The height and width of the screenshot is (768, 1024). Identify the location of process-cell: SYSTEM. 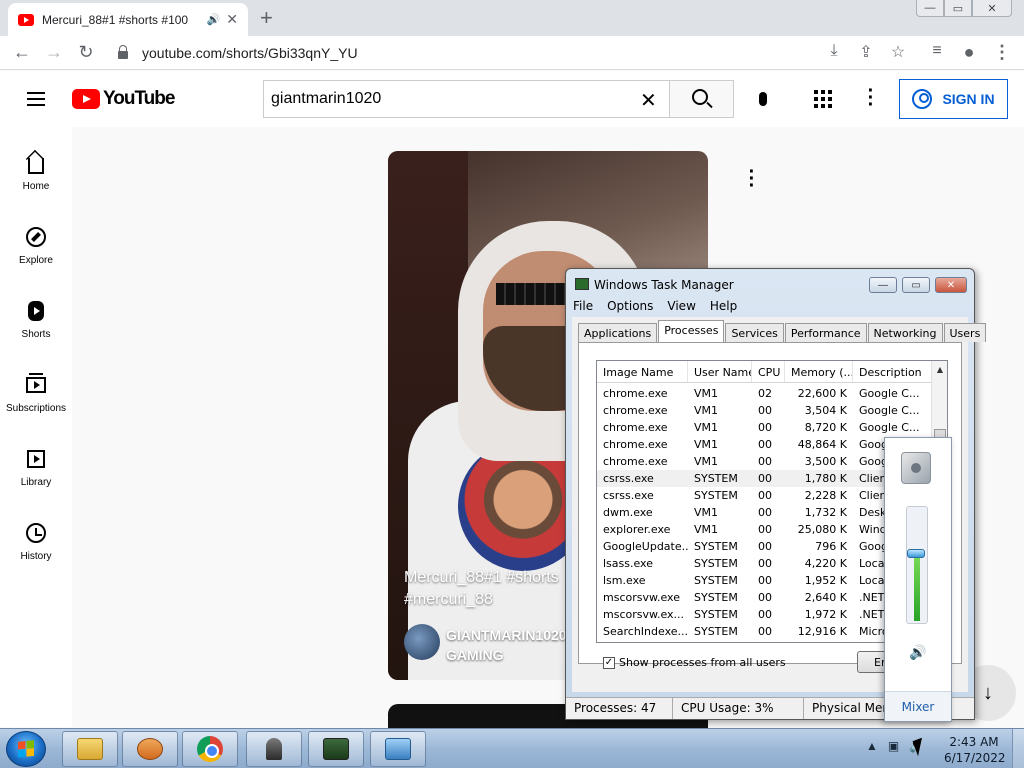
(716, 580).